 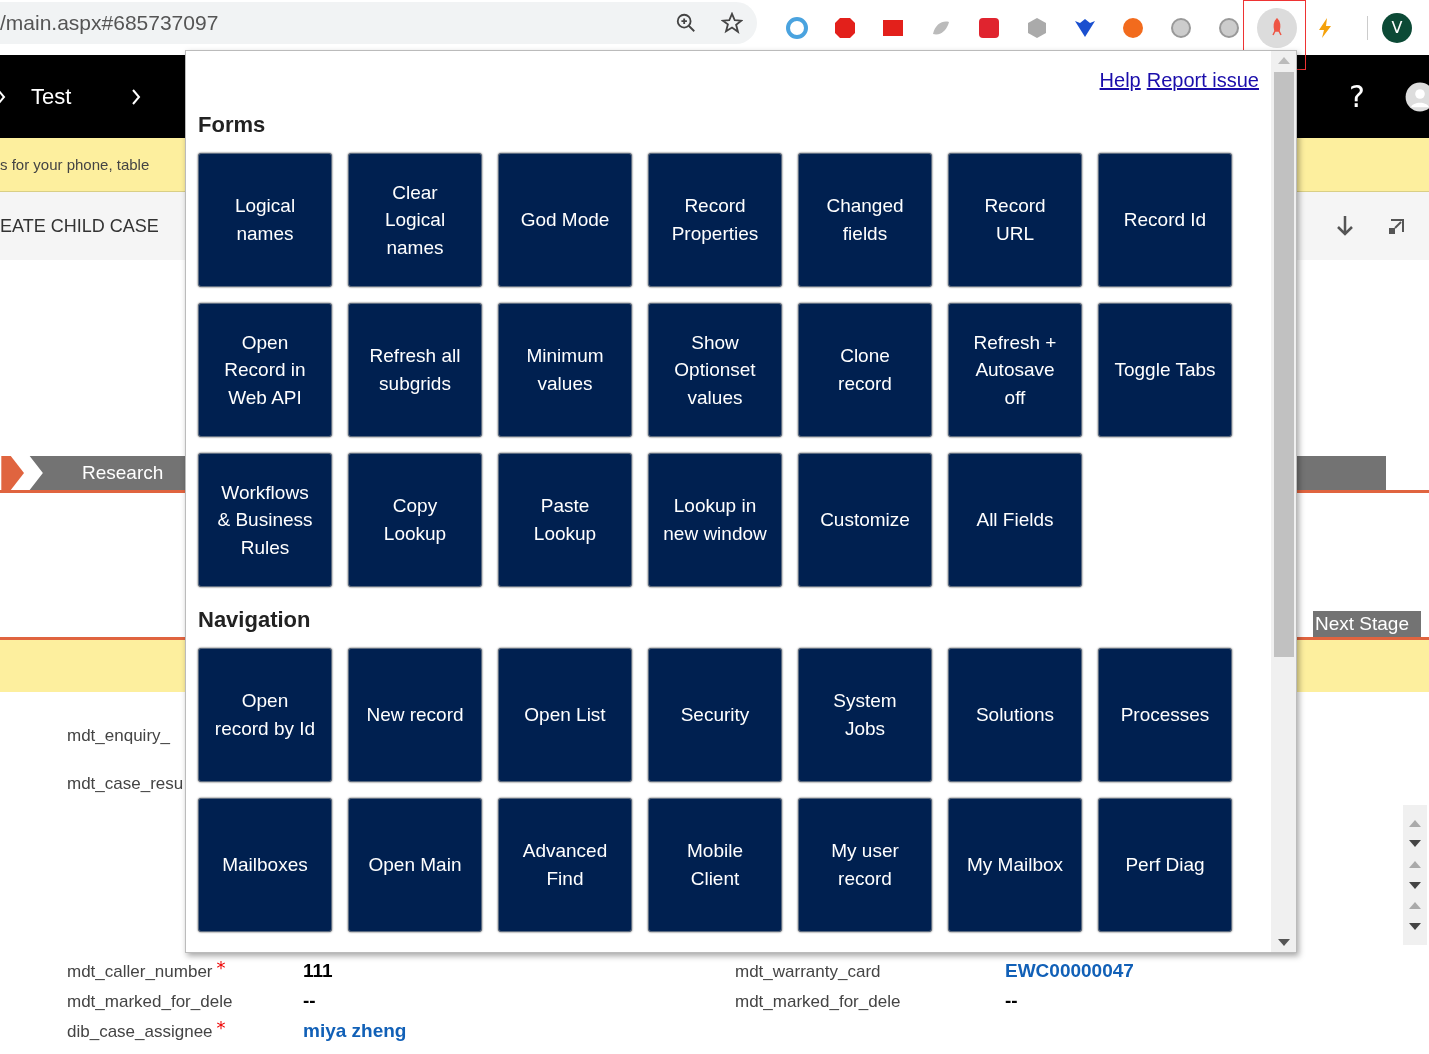 I want to click on action-tile: Toggle Tabs, so click(x=1165, y=370).